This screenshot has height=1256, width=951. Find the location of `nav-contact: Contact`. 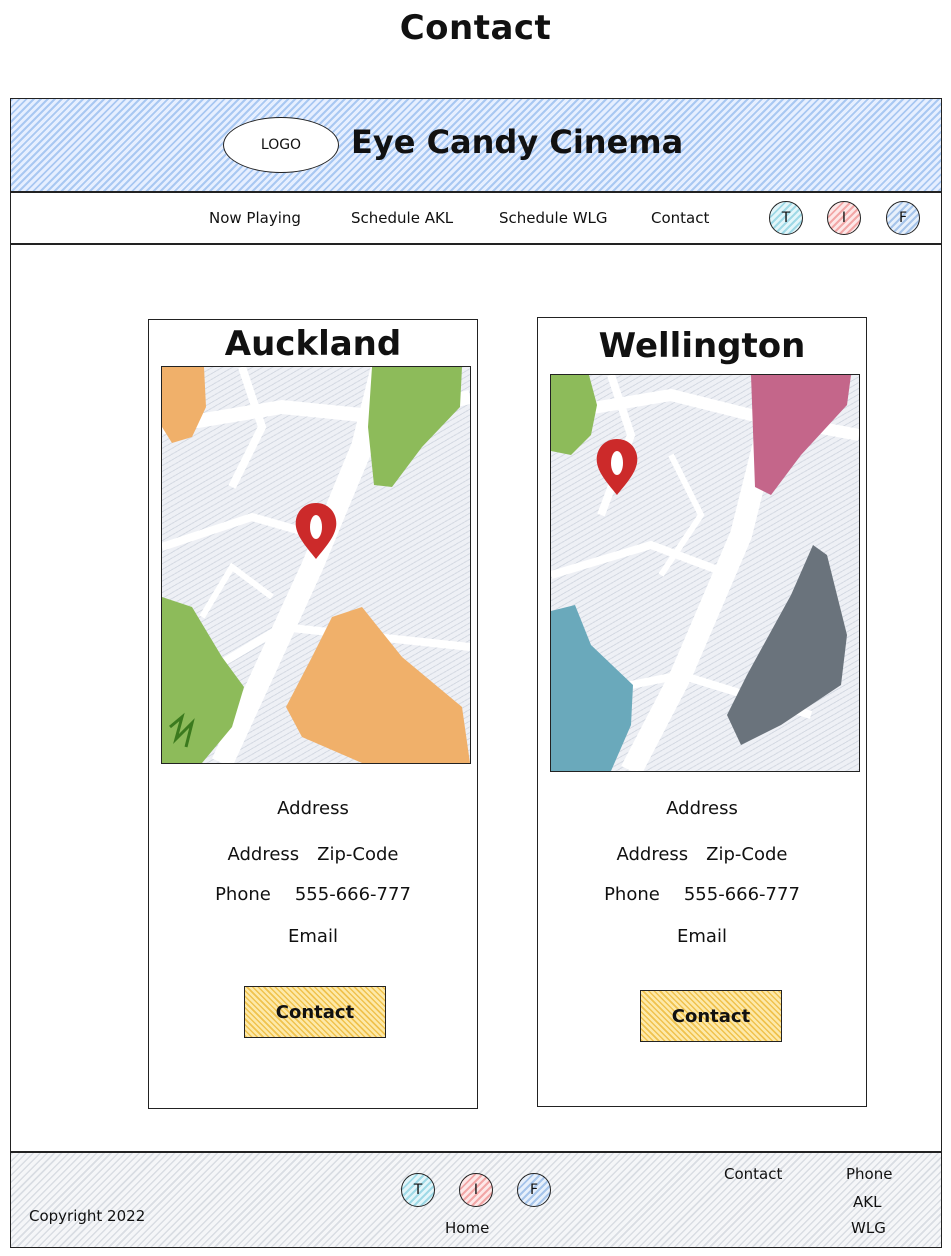

nav-contact: Contact is located at coordinates (680, 218).